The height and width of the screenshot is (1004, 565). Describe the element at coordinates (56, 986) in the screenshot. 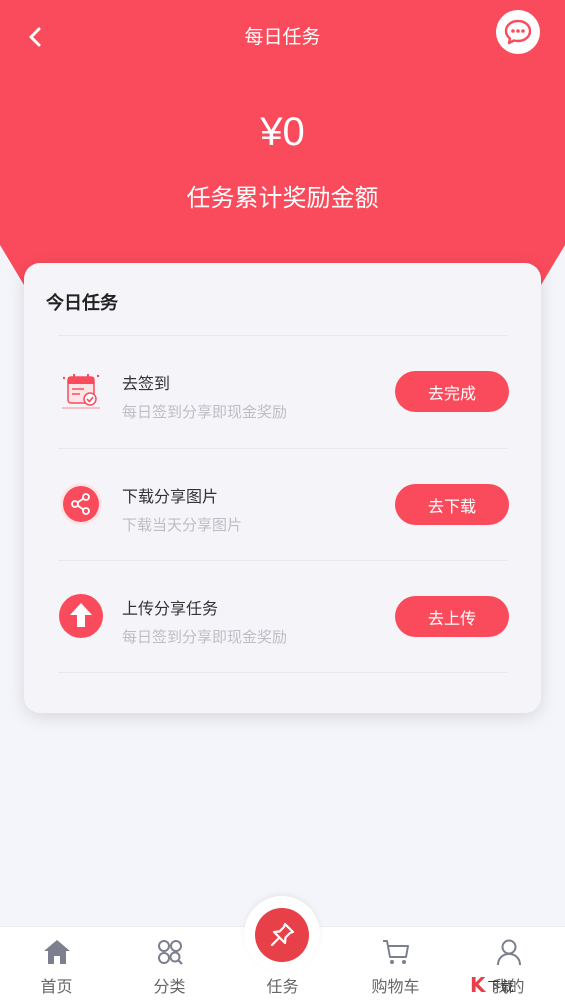

I see `tab-label: 首页` at that location.